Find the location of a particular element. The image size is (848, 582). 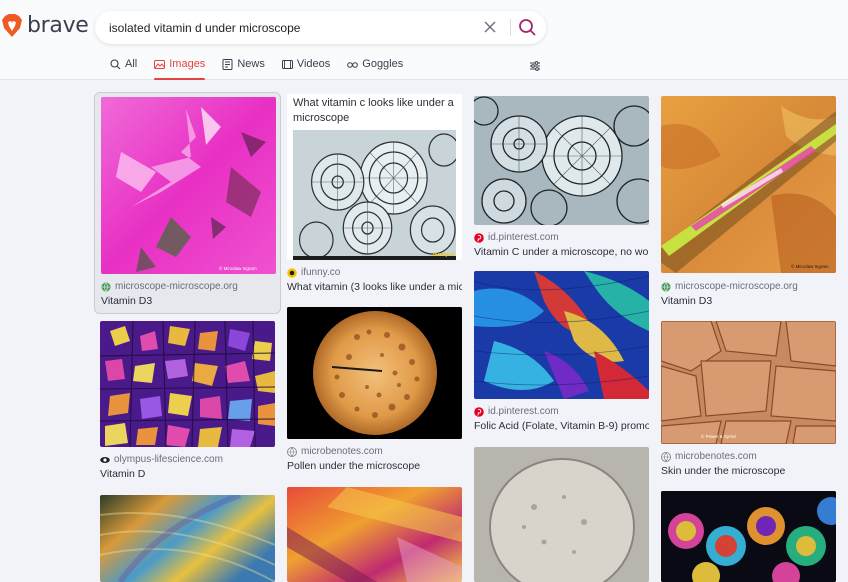

purple-mosaic-image is located at coordinates (187, 384).